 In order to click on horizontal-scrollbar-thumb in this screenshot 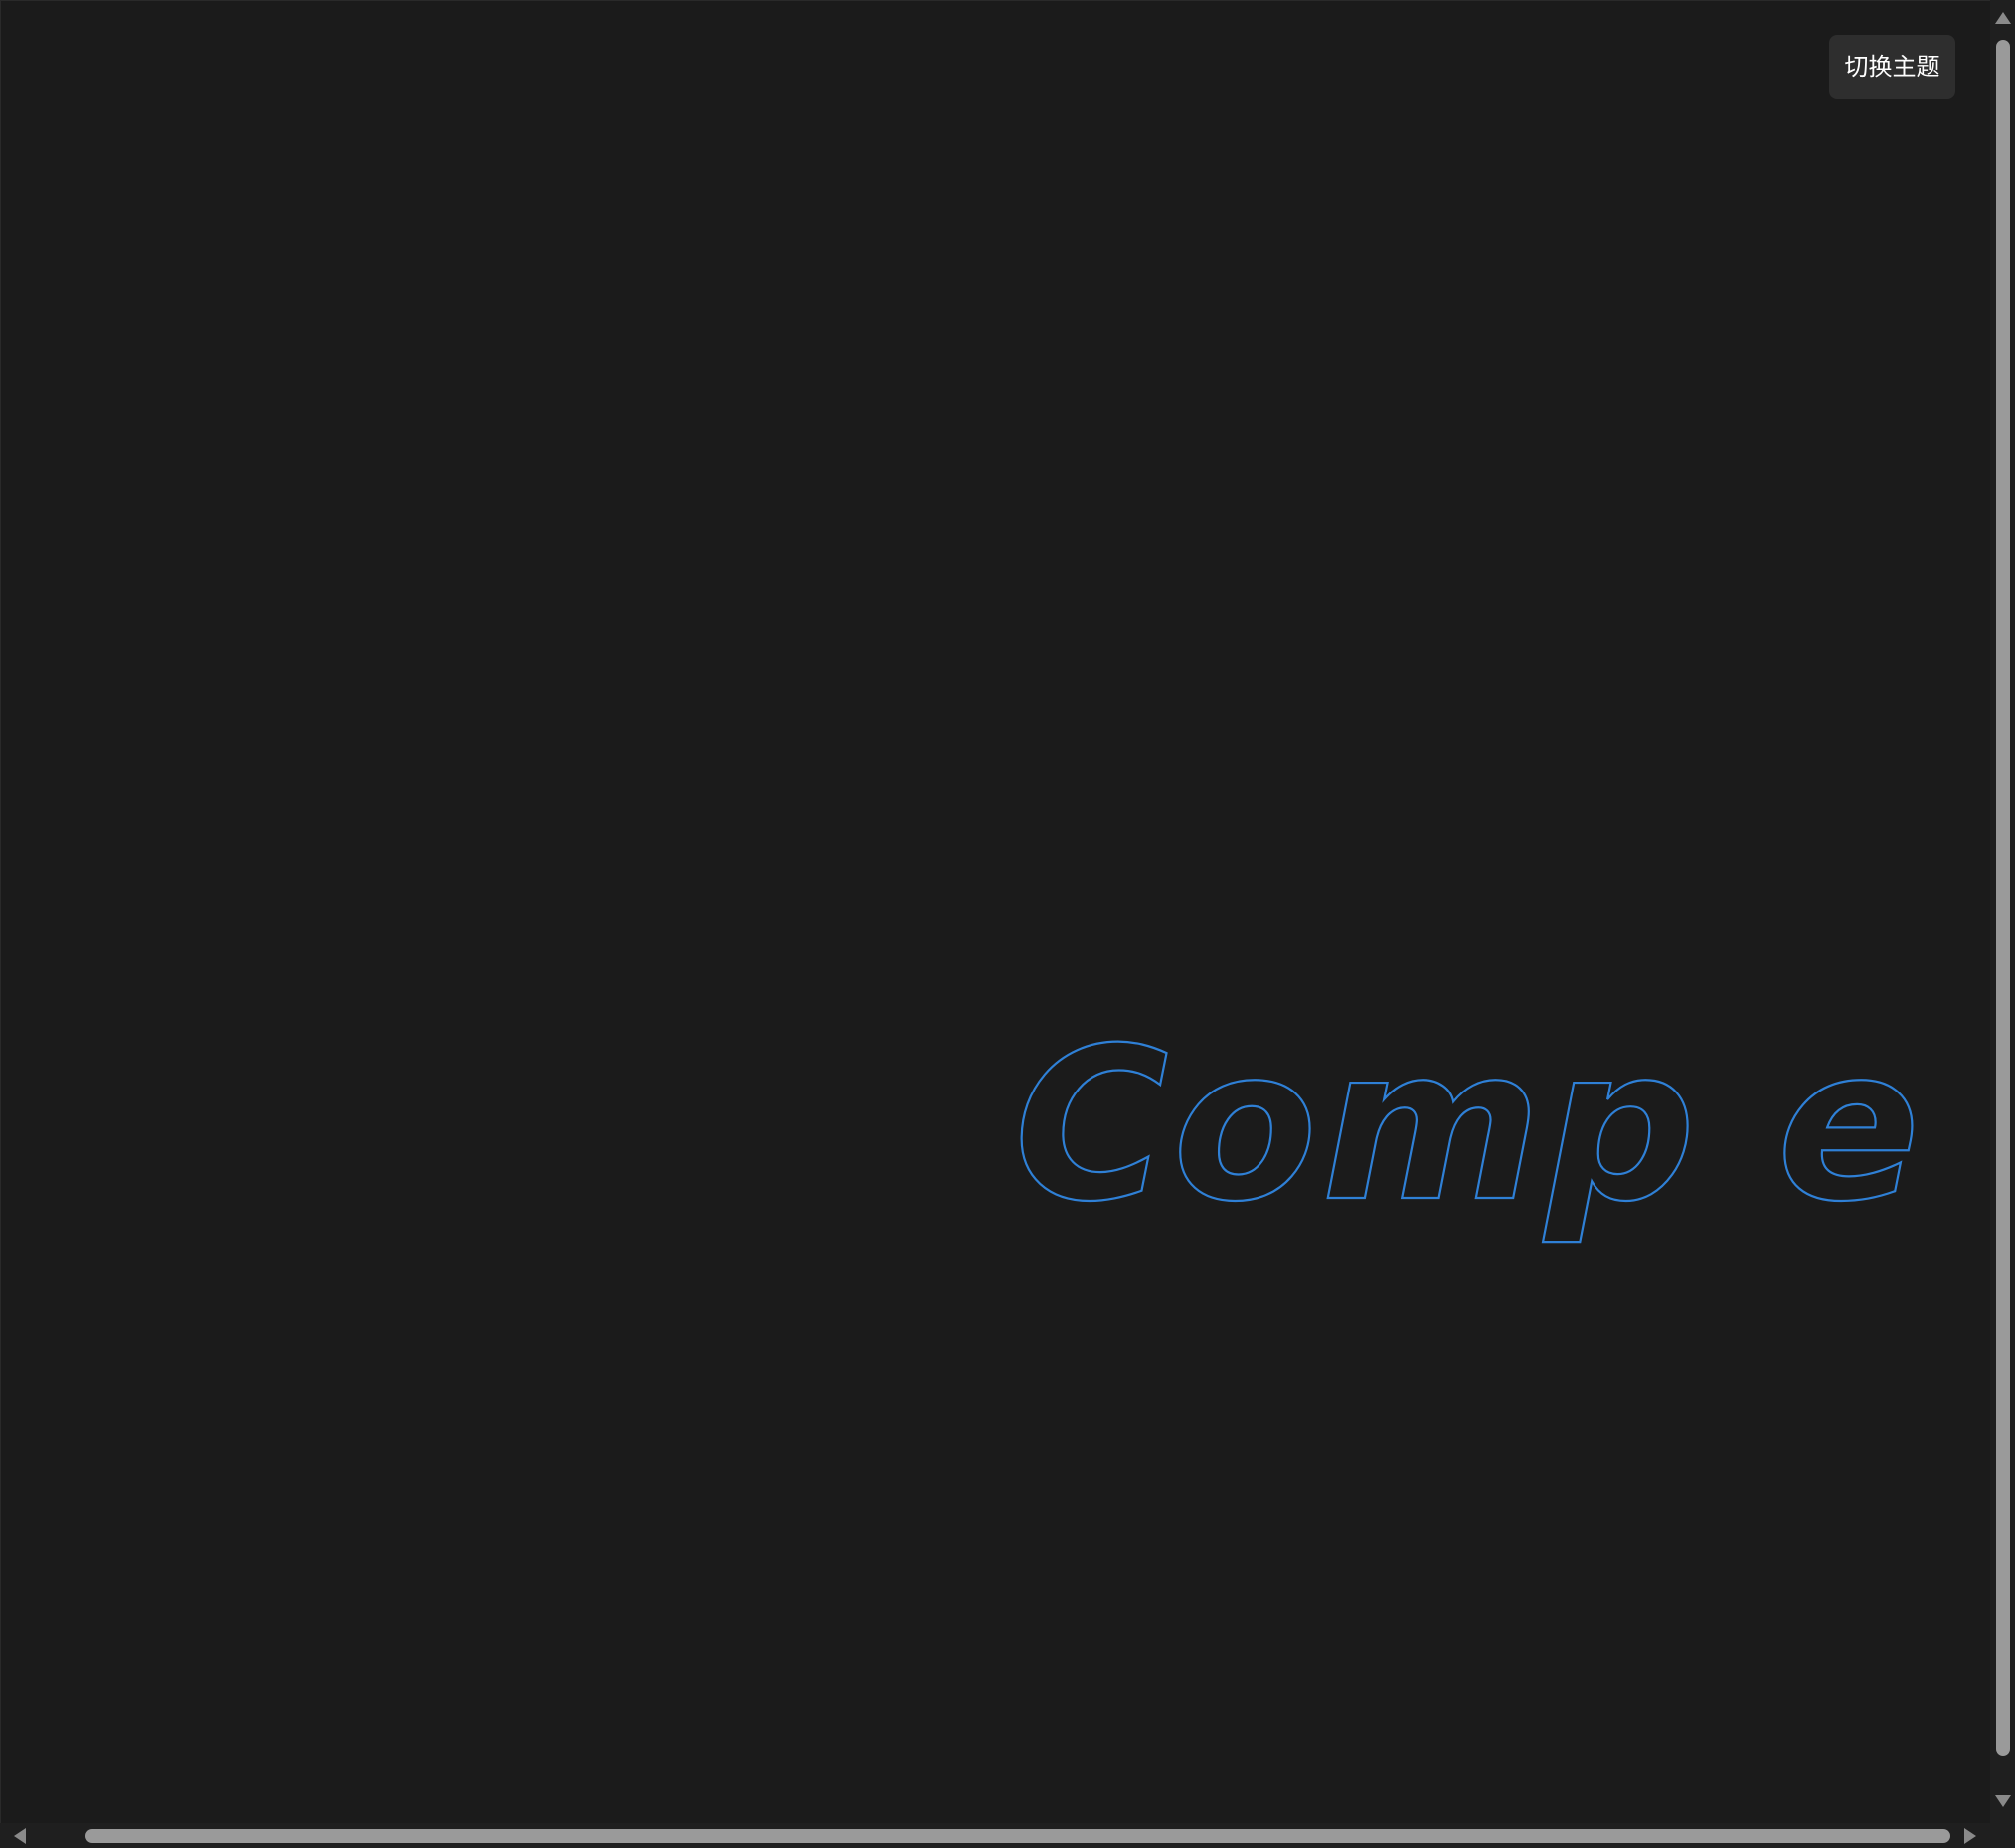, I will do `click(1018, 1836)`.